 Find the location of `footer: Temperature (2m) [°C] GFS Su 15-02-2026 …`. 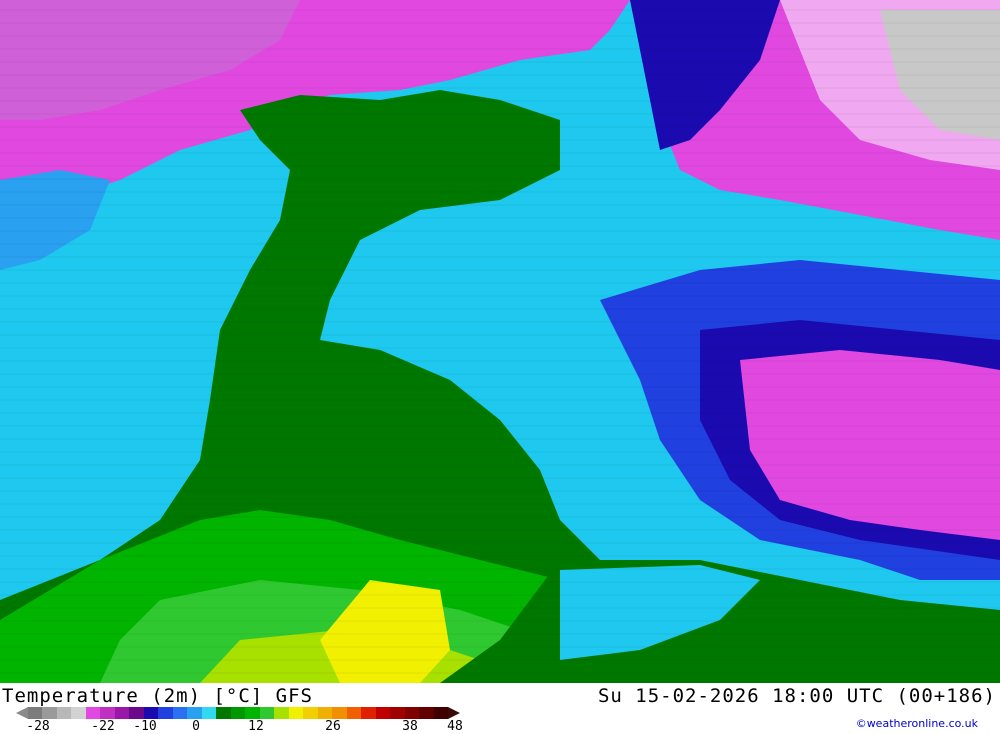

footer: Temperature (2m) [°C] GFS Su 15-02-2026 … is located at coordinates (500, 708).